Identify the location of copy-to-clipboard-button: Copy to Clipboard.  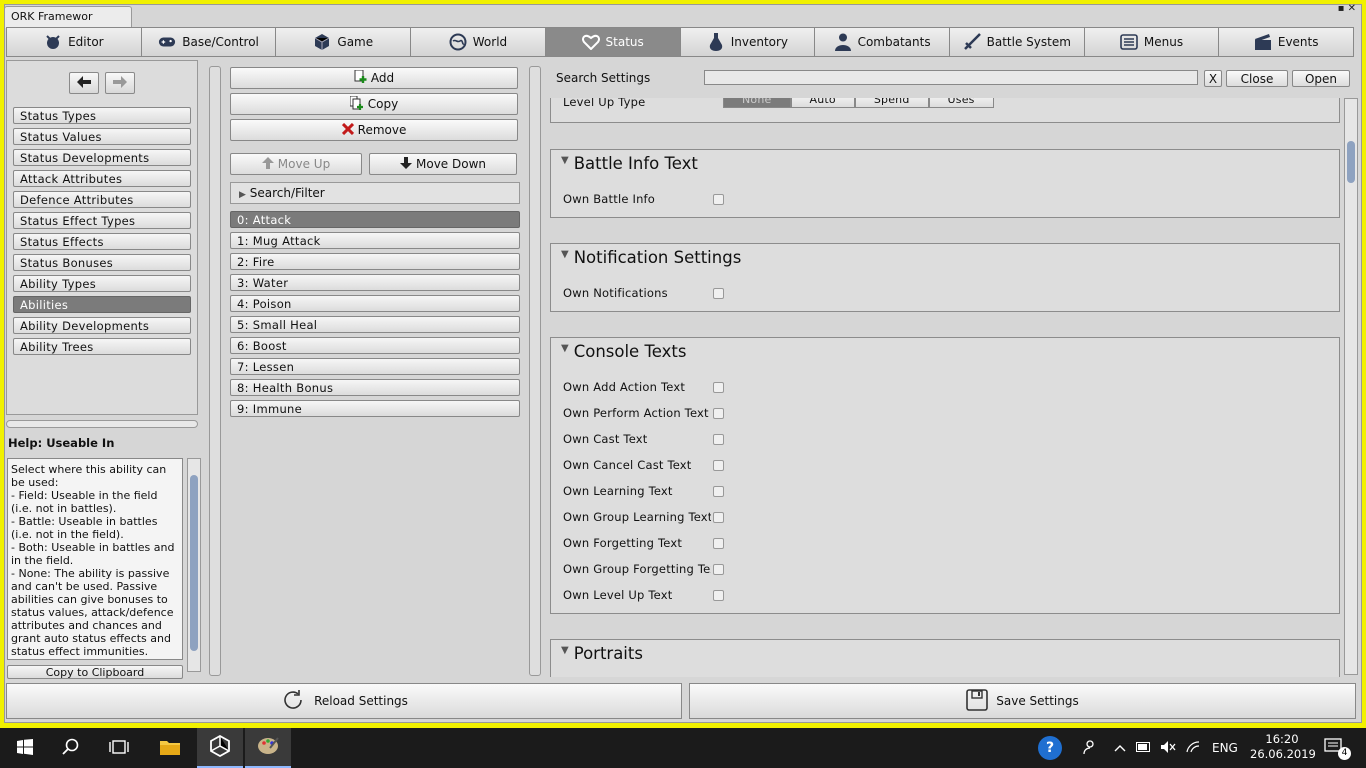
(95, 672).